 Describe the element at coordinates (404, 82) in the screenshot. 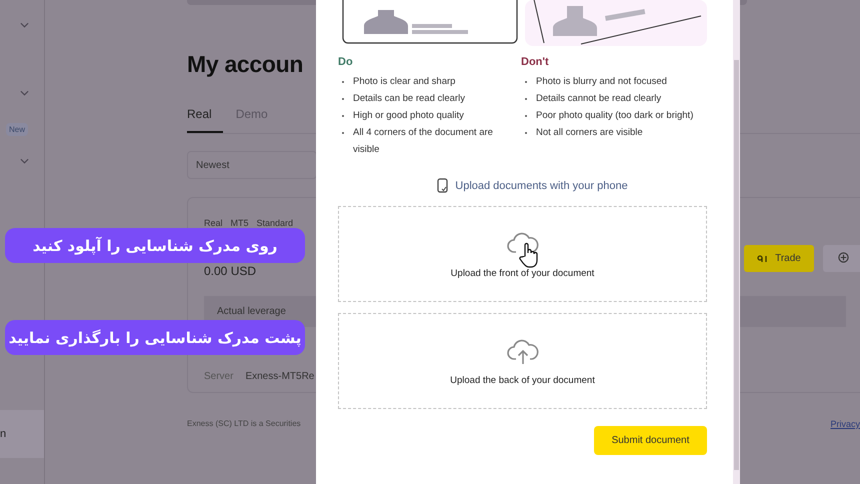

I see `guideline-text: Photo is clear and sharp` at that location.